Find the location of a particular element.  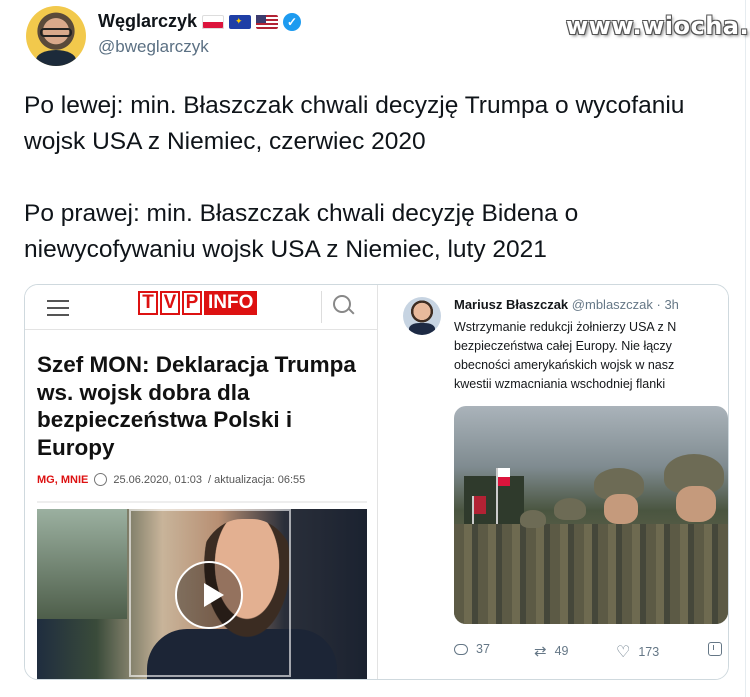

header-separator is located at coordinates (321, 307).